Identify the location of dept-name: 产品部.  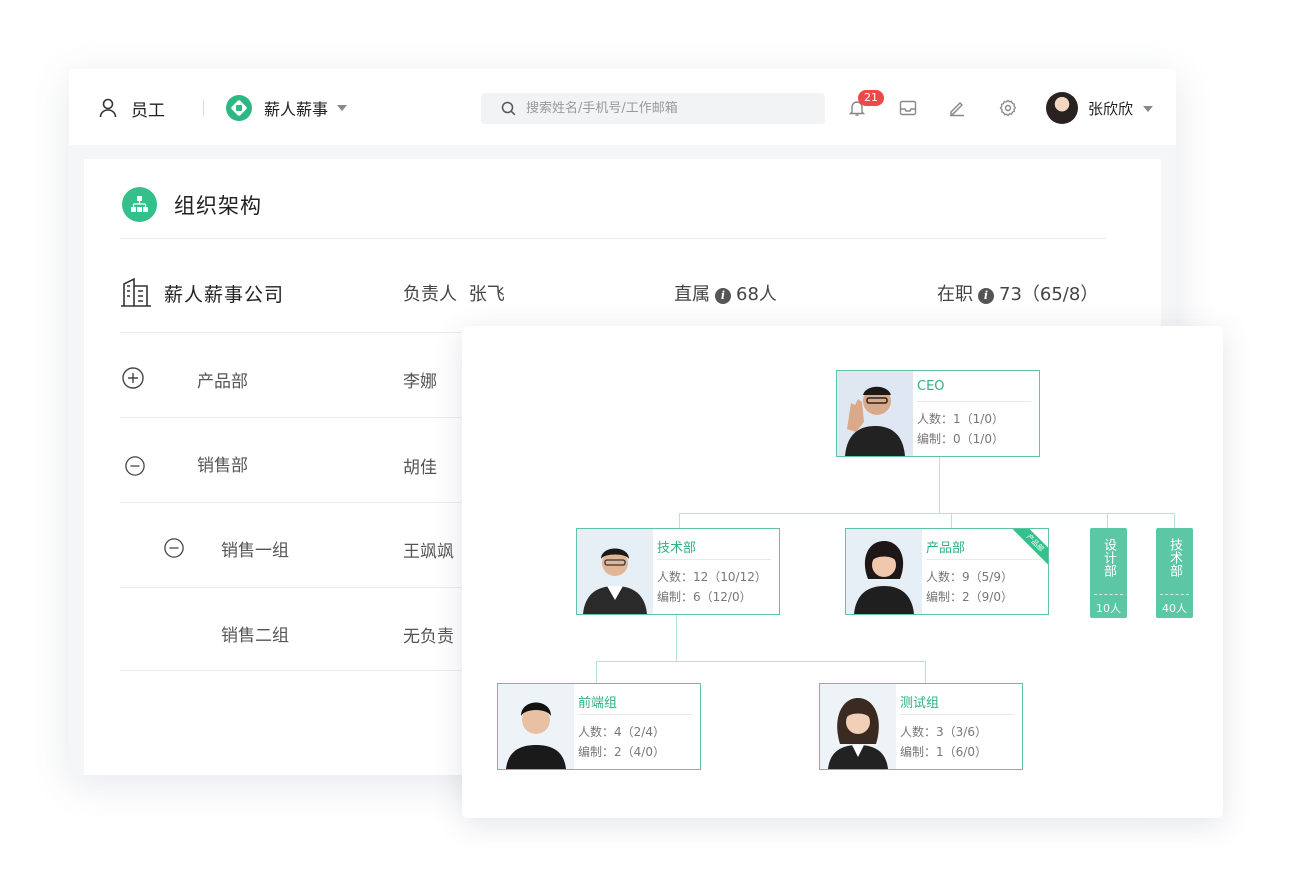
(222, 379).